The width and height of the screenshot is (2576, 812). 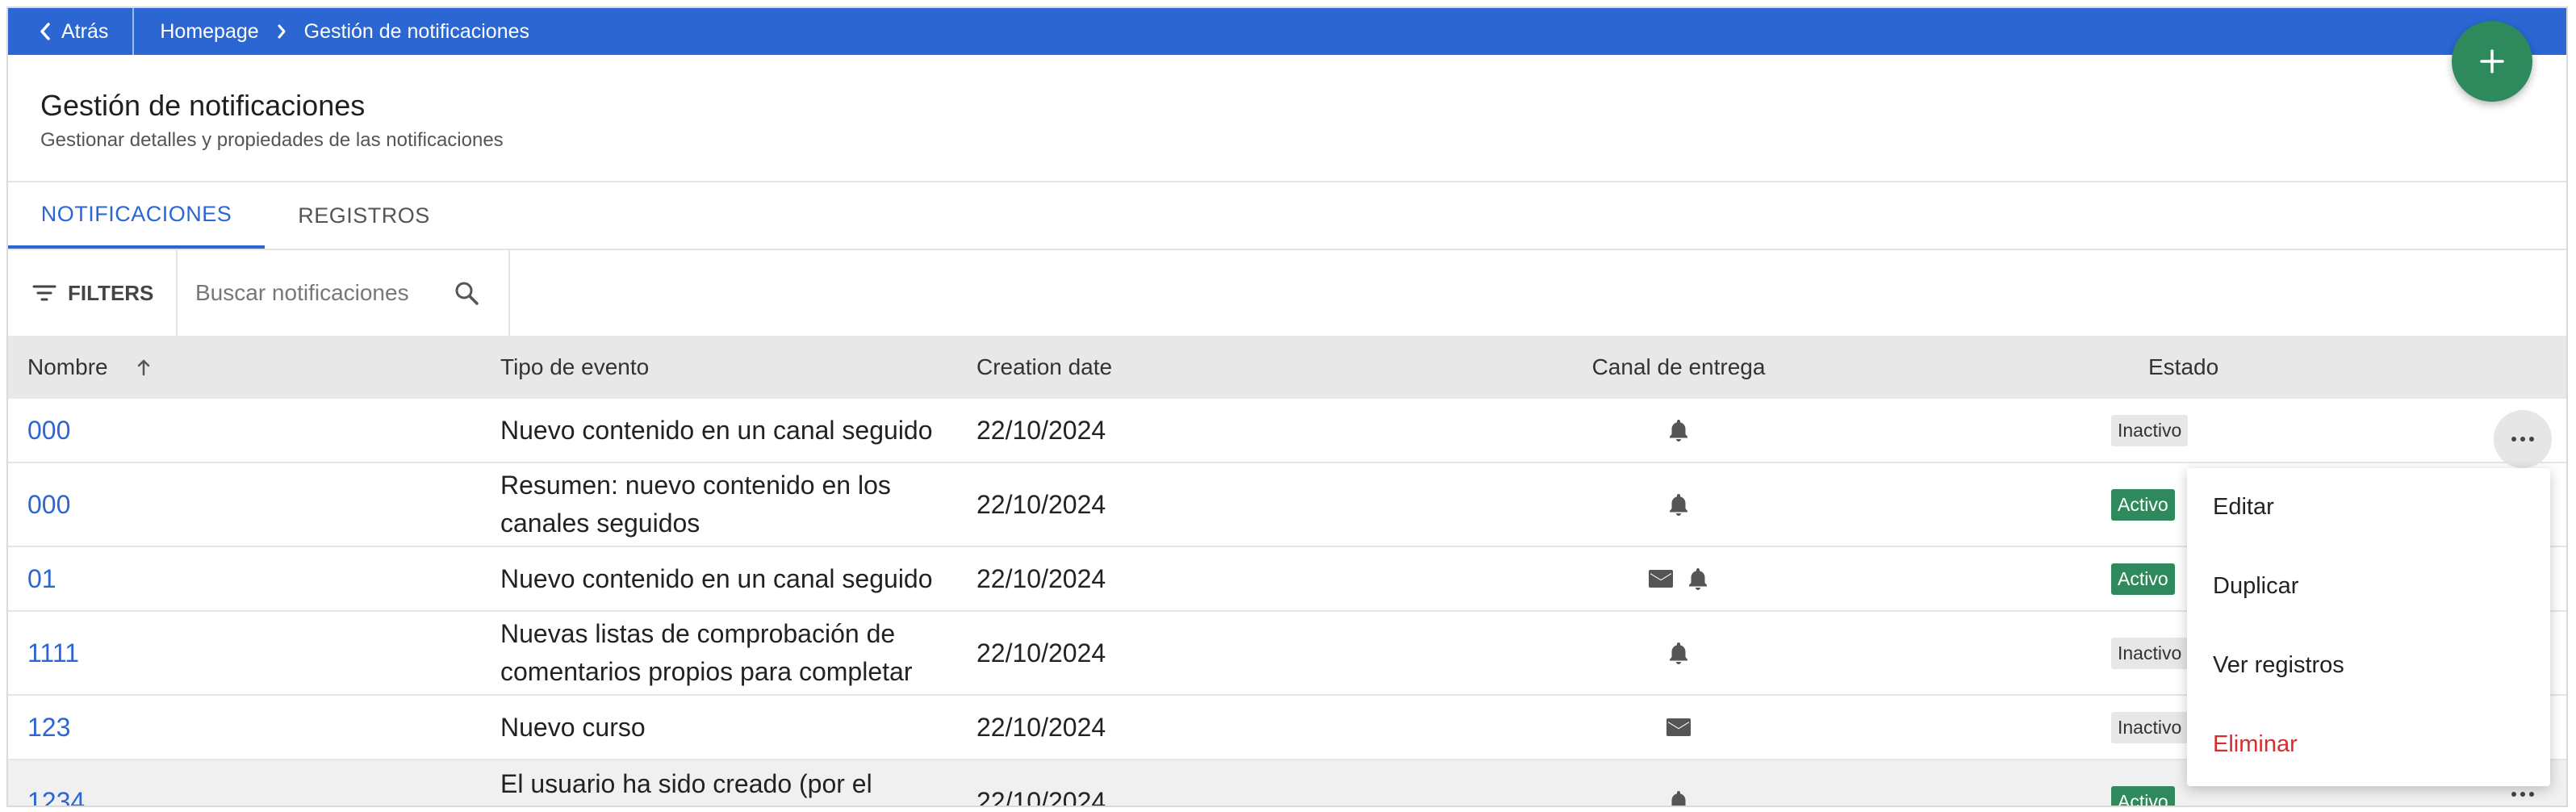 I want to click on notification-name-link: 1234, so click(x=56, y=783).